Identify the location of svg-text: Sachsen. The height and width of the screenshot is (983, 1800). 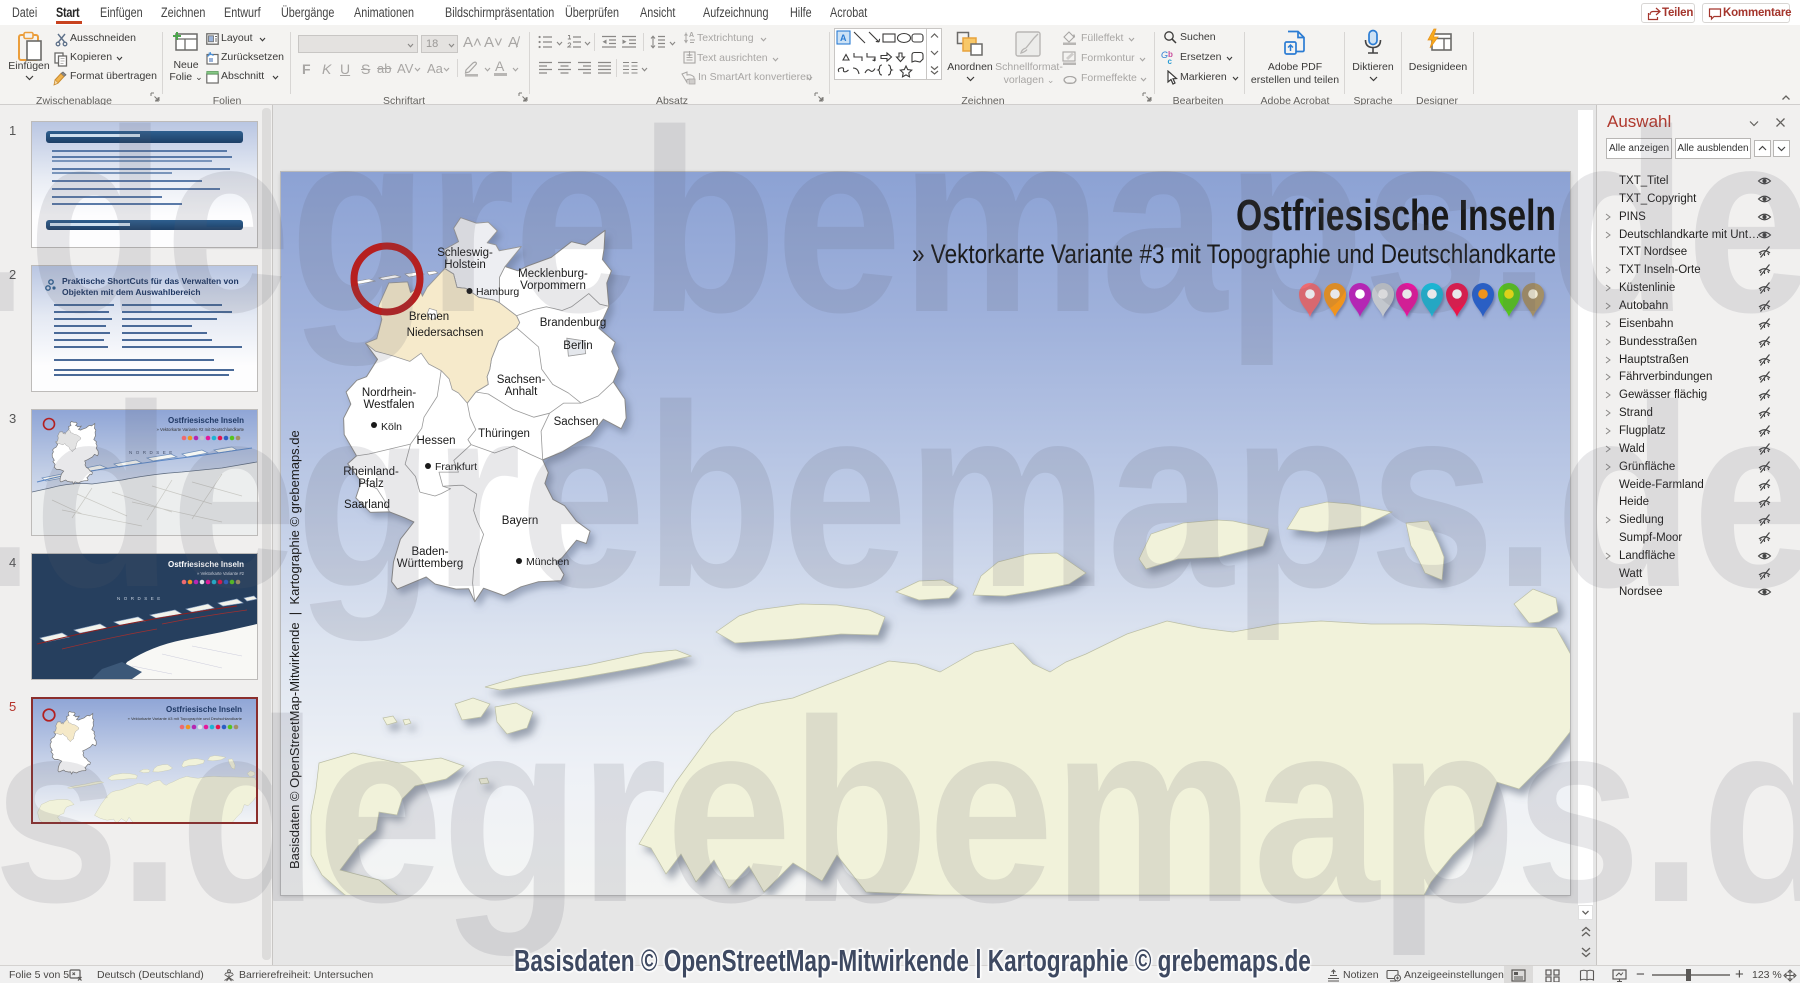
(576, 422).